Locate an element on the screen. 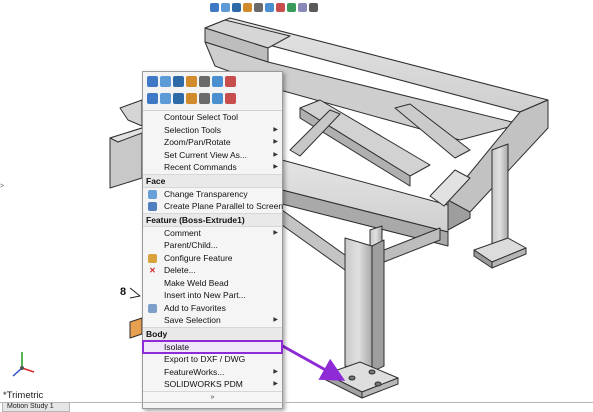 The image size is (593, 412). menu-item-isolate: Isolate is located at coordinates (212, 346).